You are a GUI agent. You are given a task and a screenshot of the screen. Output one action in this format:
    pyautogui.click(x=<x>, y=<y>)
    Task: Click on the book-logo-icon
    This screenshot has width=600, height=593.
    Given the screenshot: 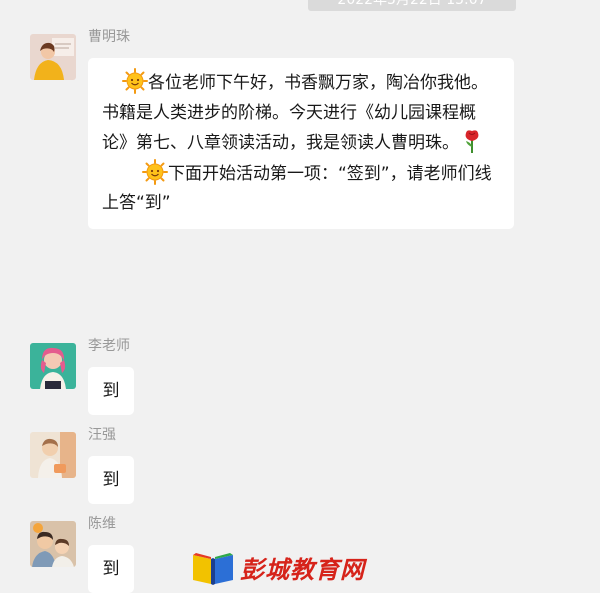 What is the action you would take?
    pyautogui.click(x=213, y=569)
    